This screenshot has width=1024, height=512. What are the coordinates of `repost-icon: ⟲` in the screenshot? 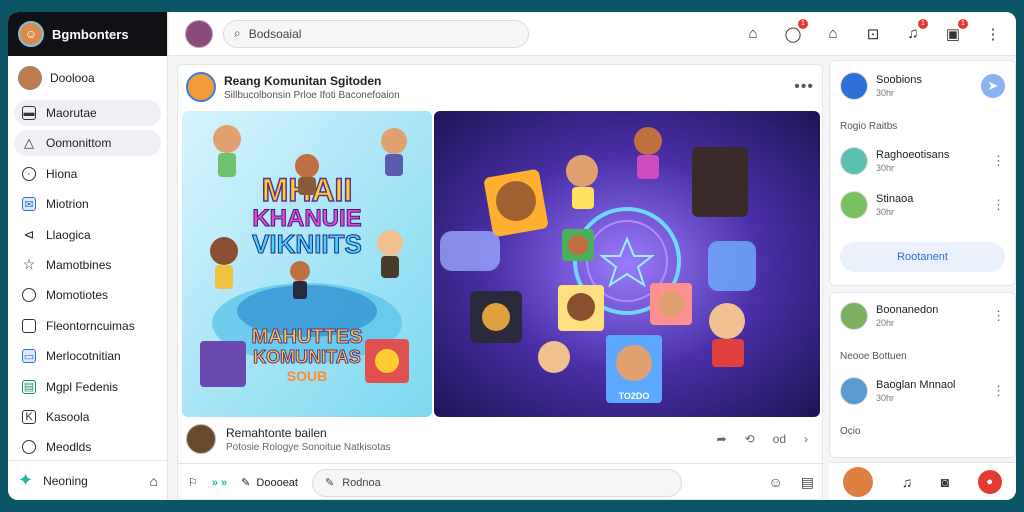 It's located at (750, 439).